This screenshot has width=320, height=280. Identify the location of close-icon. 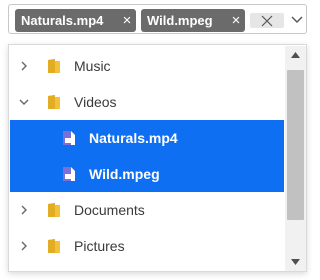
(267, 20).